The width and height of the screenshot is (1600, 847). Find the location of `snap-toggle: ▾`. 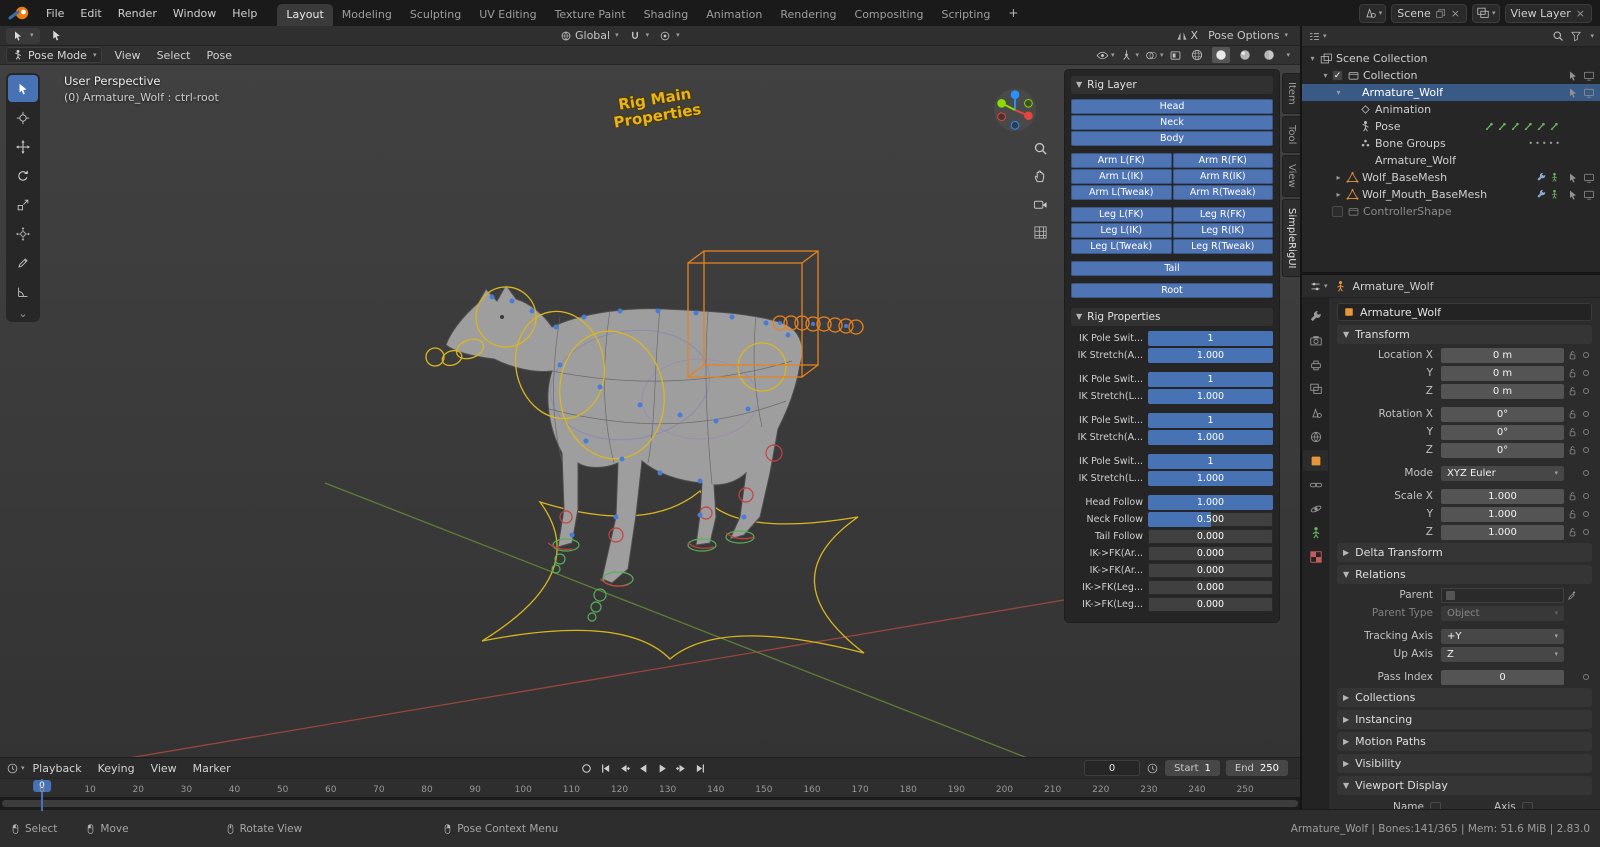

snap-toggle: ▾ is located at coordinates (639, 36).